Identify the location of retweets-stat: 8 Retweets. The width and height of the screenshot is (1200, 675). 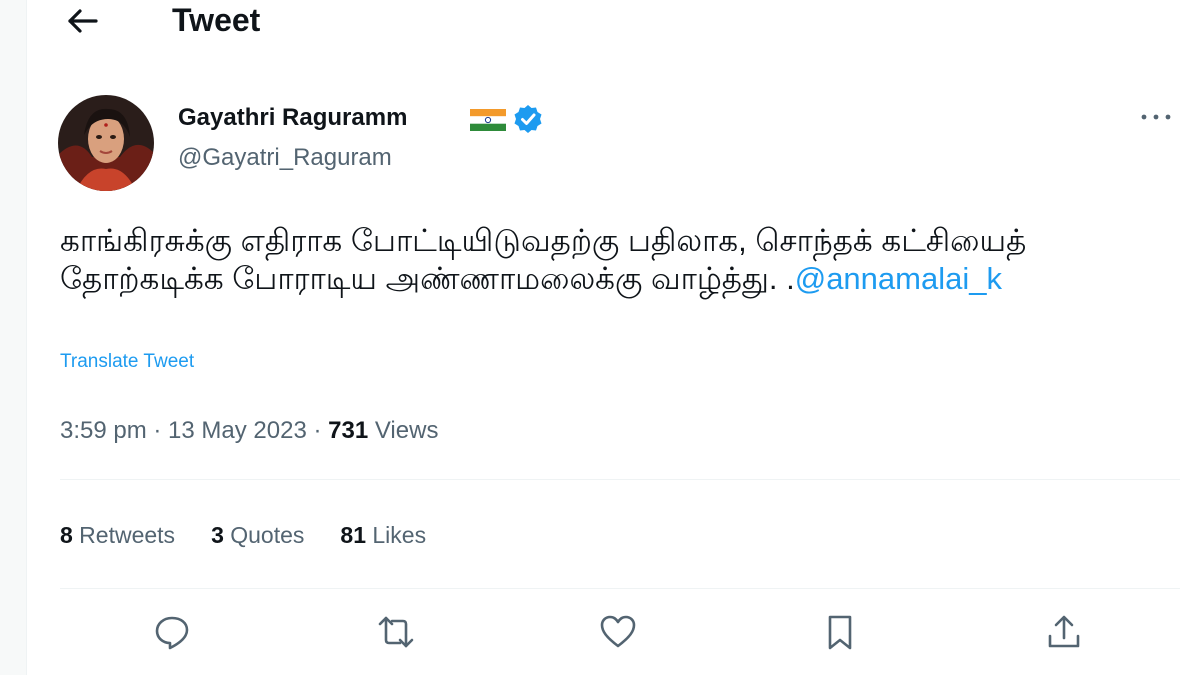
(117, 535).